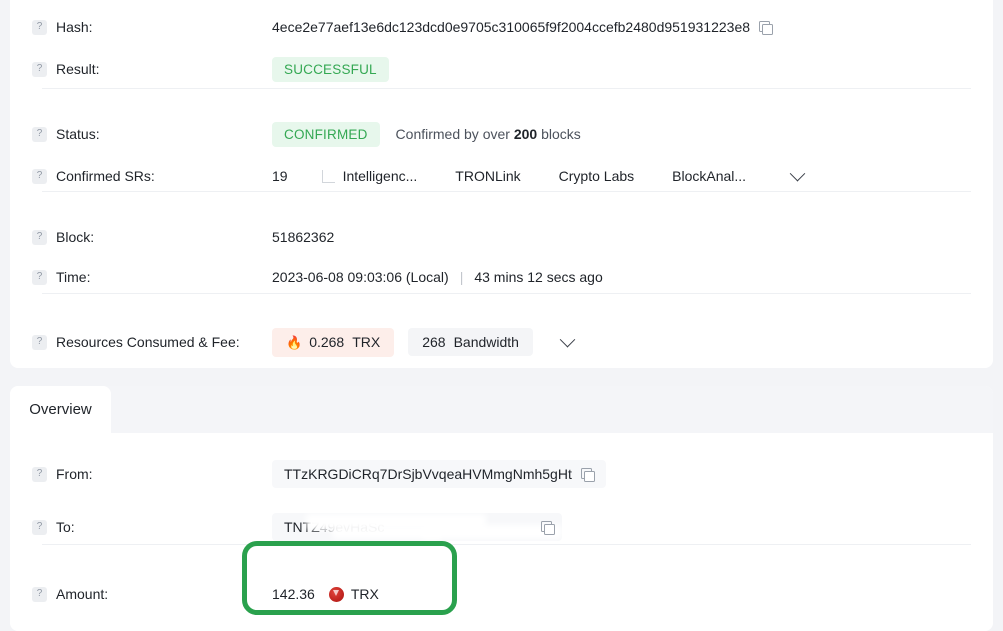 This screenshot has height=631, width=1003. What do you see at coordinates (596, 176) in the screenshot?
I see `sr-item: Crypto Labs` at bounding box center [596, 176].